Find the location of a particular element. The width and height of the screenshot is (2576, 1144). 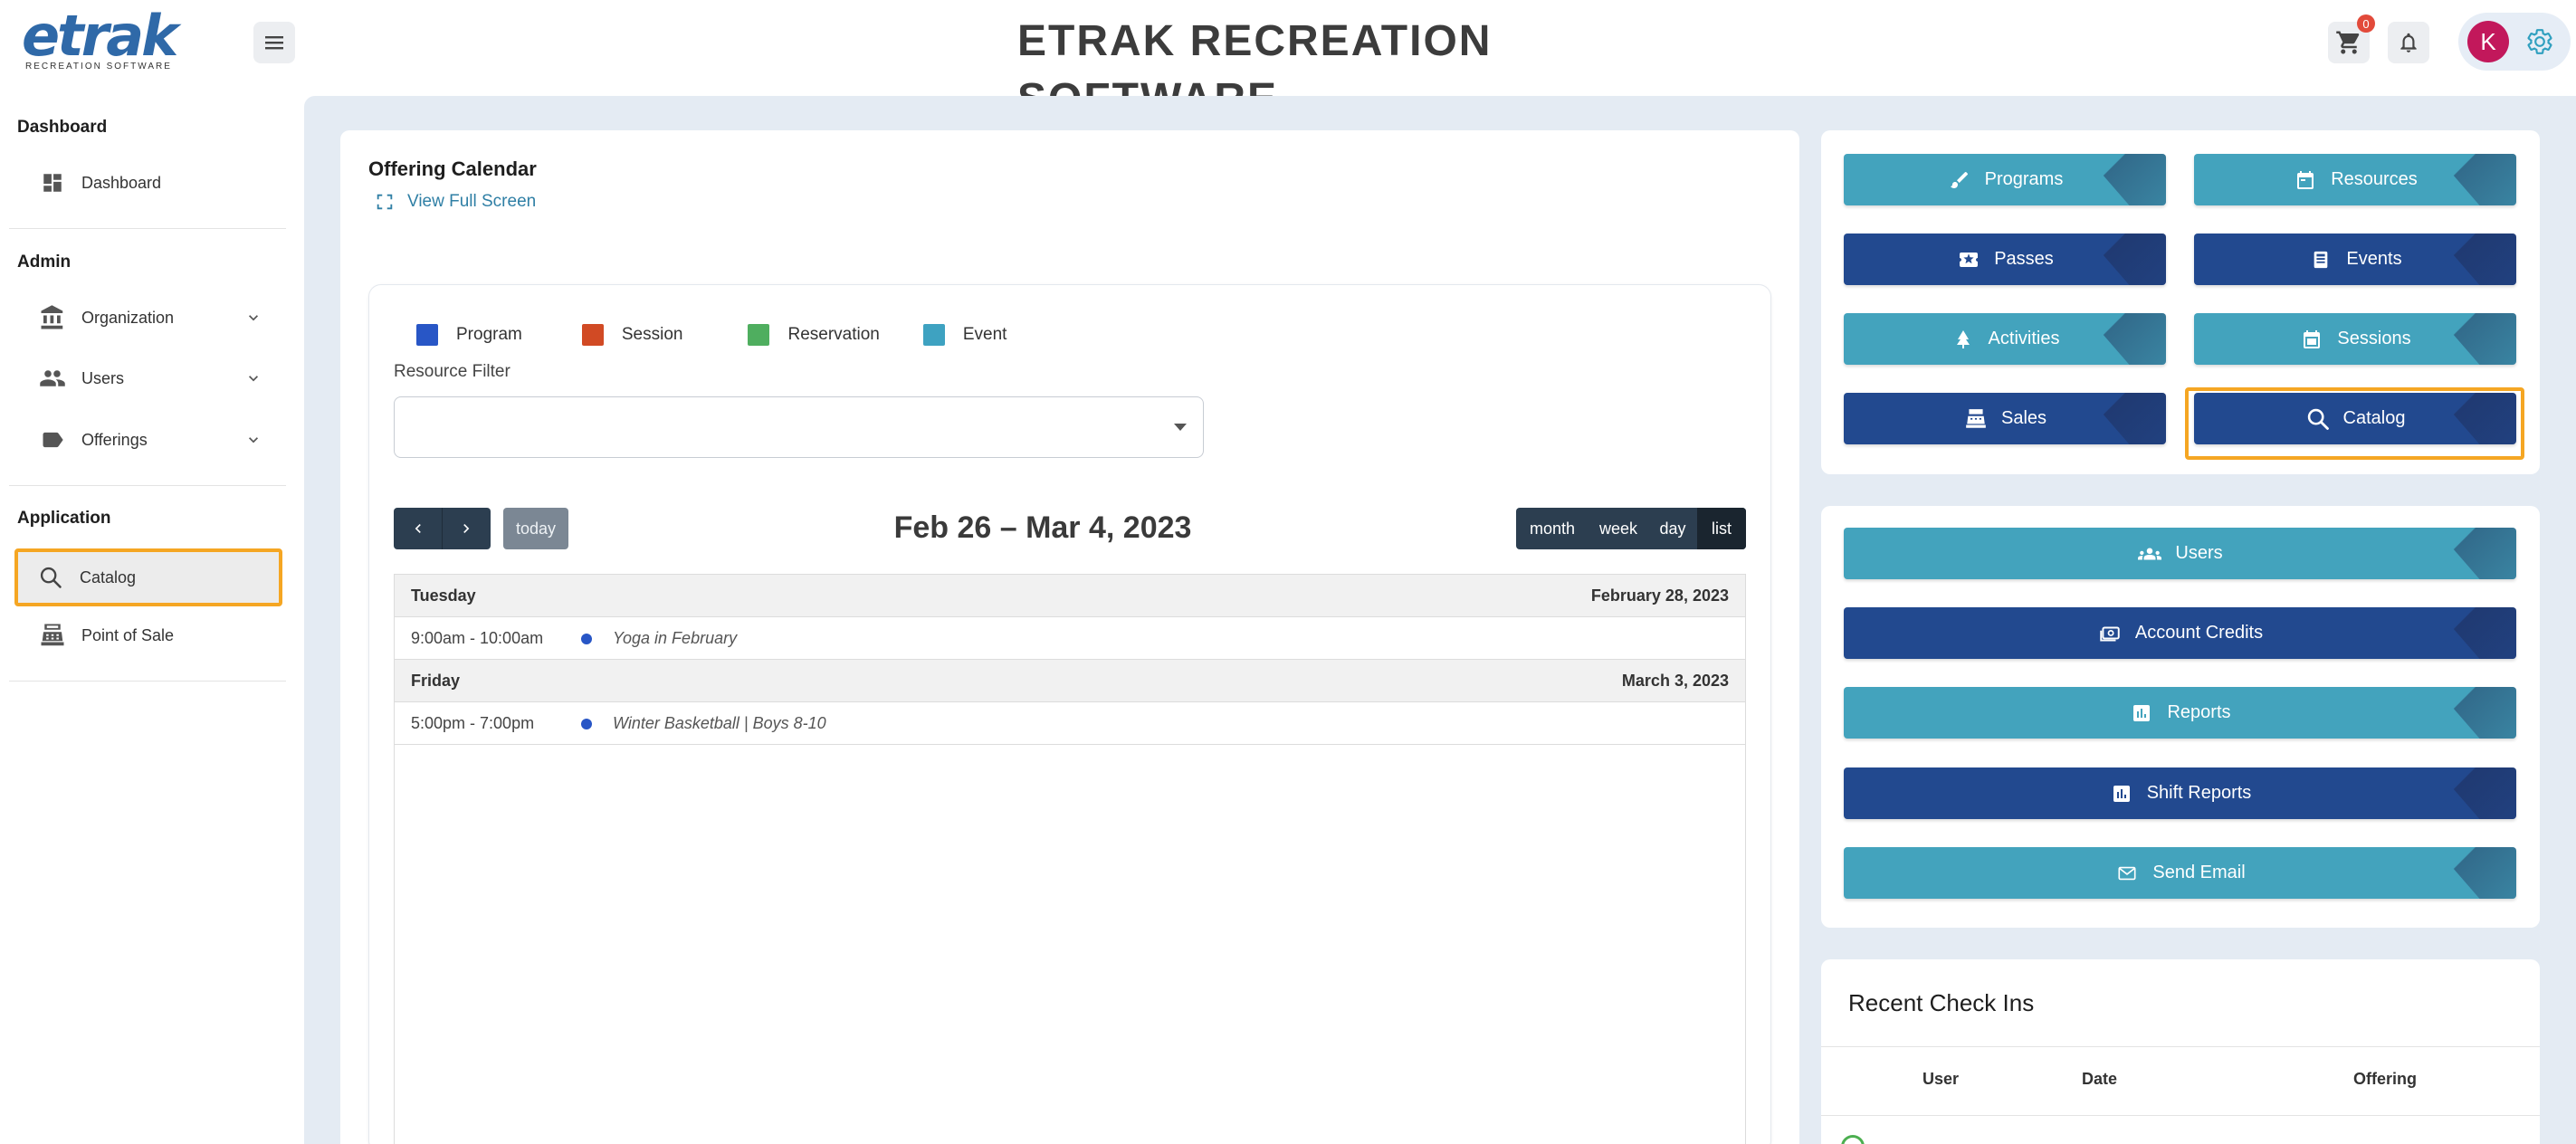

day-date: March 3, 2023 is located at coordinates (1676, 681).